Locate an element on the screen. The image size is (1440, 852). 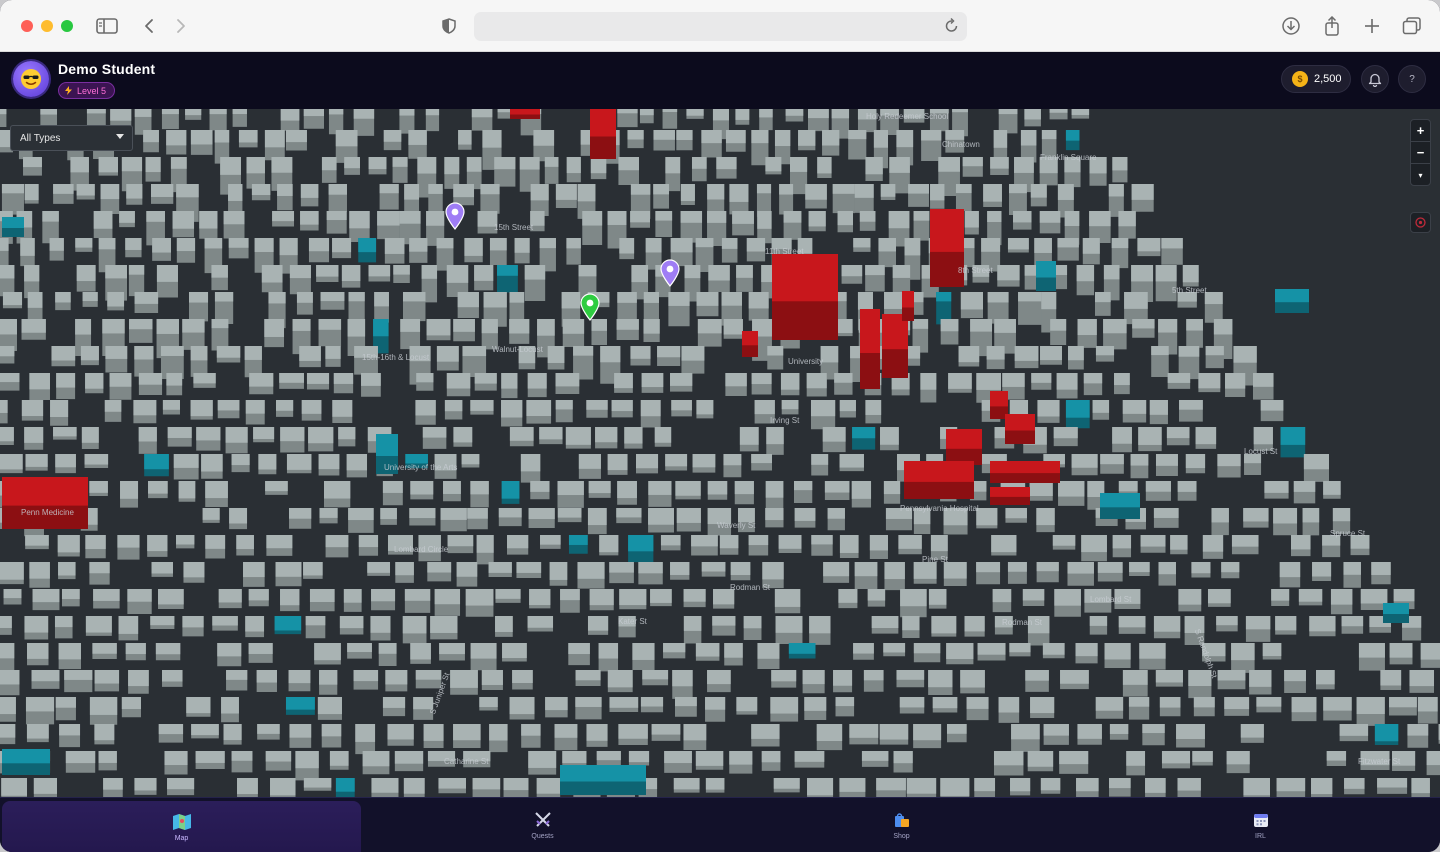
address-bar is located at coordinates (720, 26).